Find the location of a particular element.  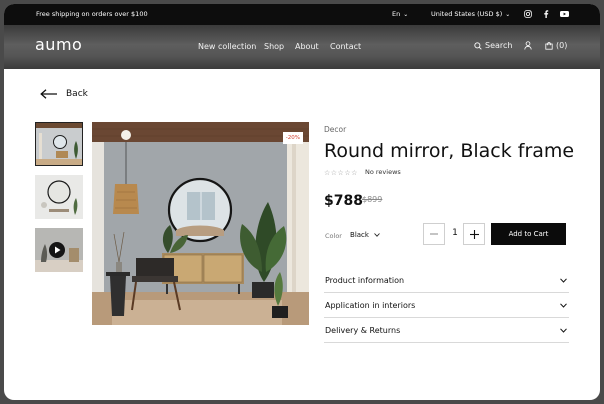

region-value: United States (USD $) is located at coordinates (467, 14).